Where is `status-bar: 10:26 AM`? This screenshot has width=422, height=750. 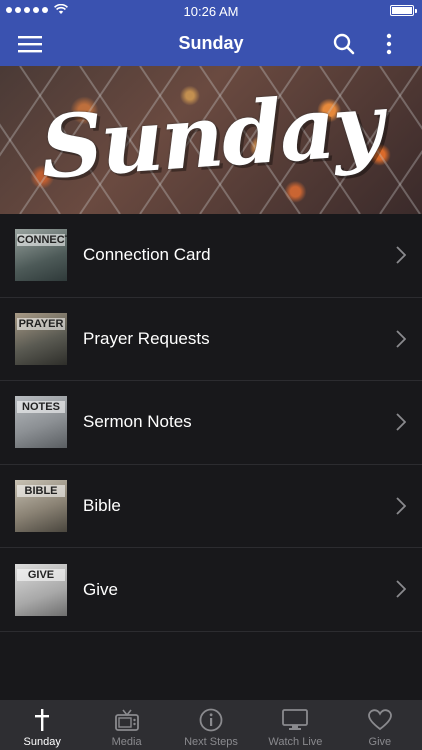
status-bar: 10:26 AM is located at coordinates (211, 11).